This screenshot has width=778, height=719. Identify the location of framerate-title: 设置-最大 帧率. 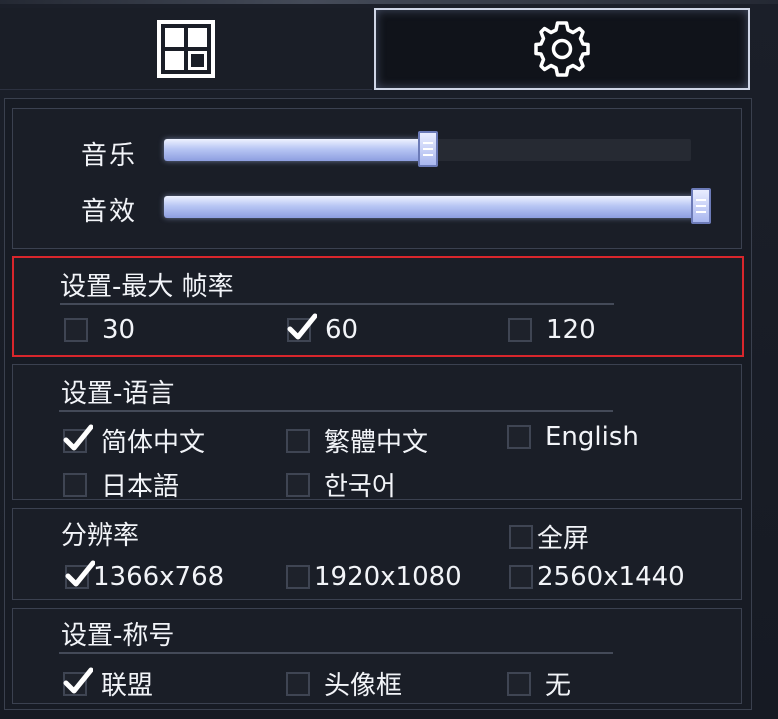
(147, 287).